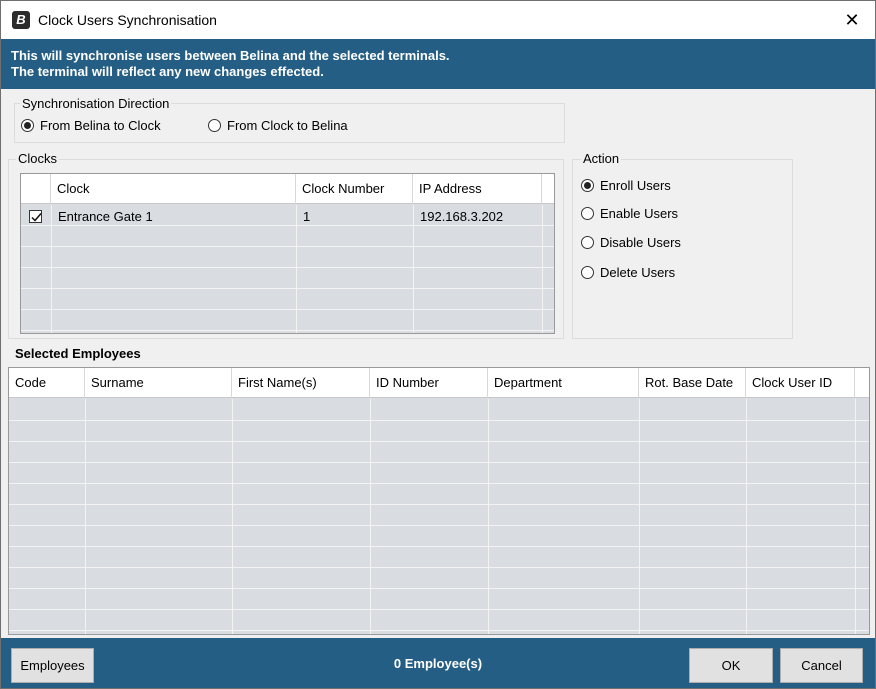 The width and height of the screenshot is (876, 689). I want to click on app-icon: B, so click(21, 20).